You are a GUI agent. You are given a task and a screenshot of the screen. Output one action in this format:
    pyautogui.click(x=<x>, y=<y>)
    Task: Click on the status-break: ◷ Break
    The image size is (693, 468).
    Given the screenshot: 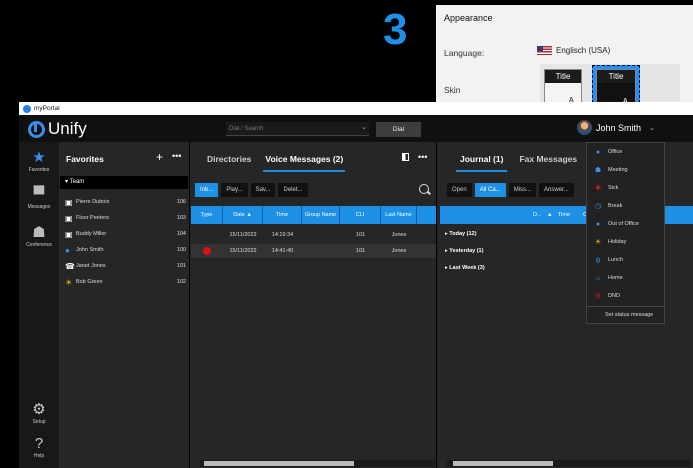 What is the action you would take?
    pyautogui.click(x=625, y=206)
    